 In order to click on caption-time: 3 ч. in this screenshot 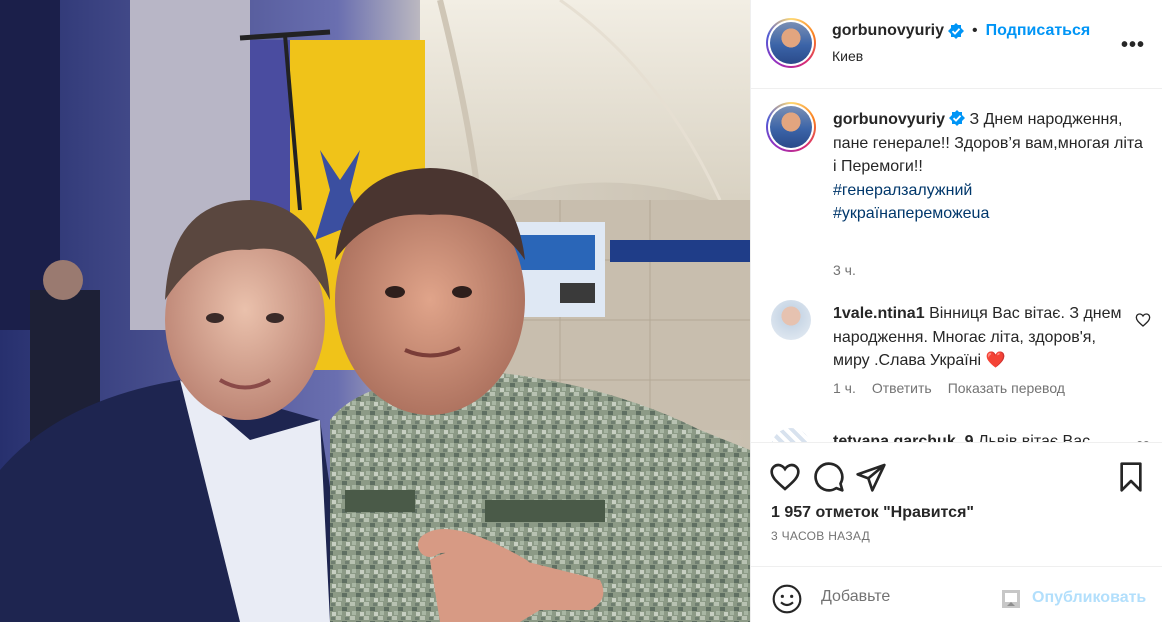, I will do `click(844, 270)`.